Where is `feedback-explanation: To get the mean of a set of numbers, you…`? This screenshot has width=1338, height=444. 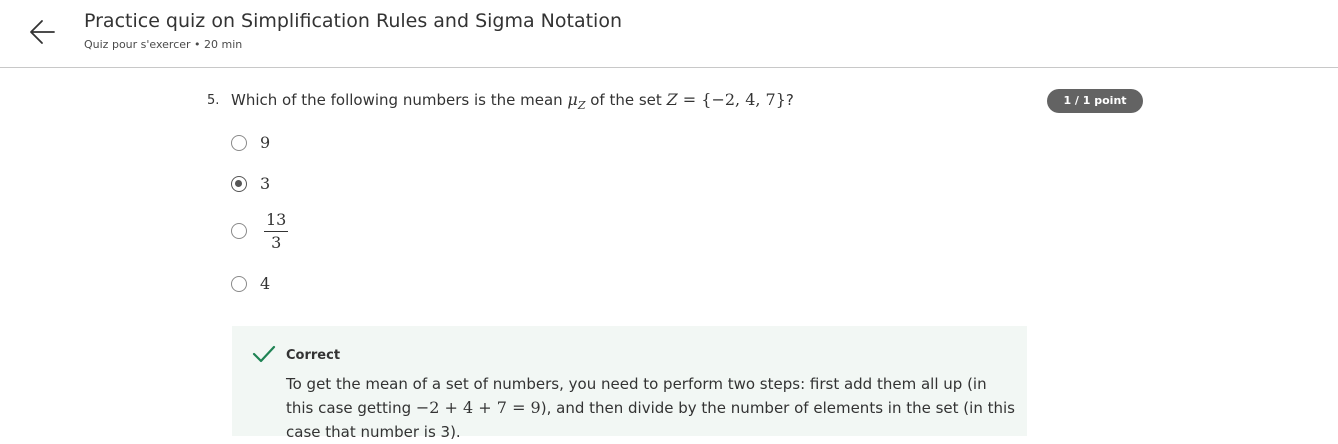
feedback-explanation: To get the mean of a set of numbers, you… is located at coordinates (651, 408).